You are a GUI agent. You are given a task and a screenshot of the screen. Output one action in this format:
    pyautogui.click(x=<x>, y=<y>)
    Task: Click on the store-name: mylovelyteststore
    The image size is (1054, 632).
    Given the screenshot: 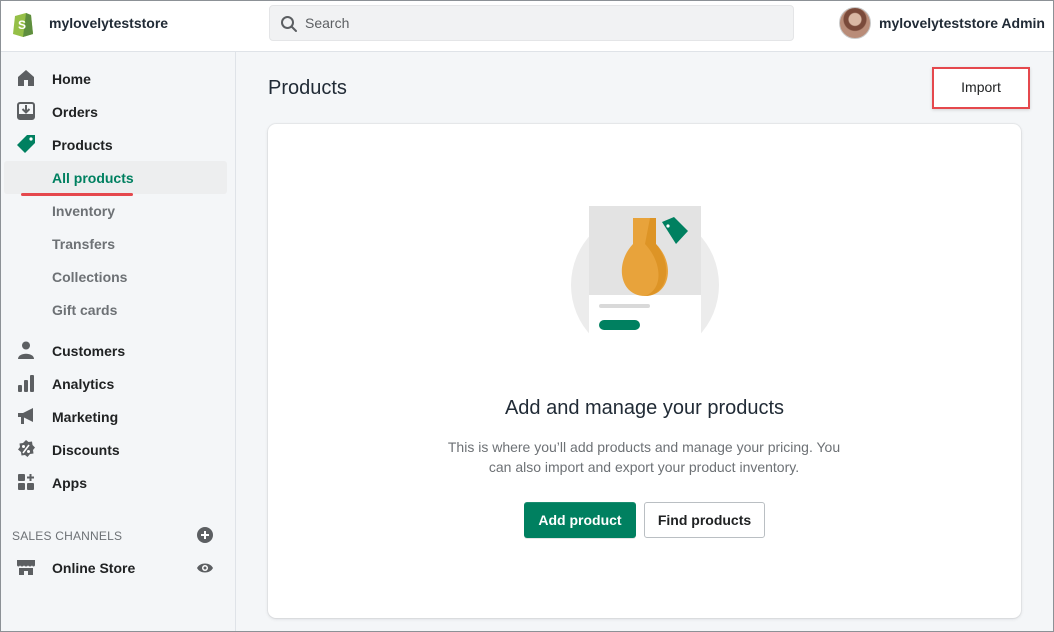 What is the action you would take?
    pyautogui.click(x=108, y=23)
    